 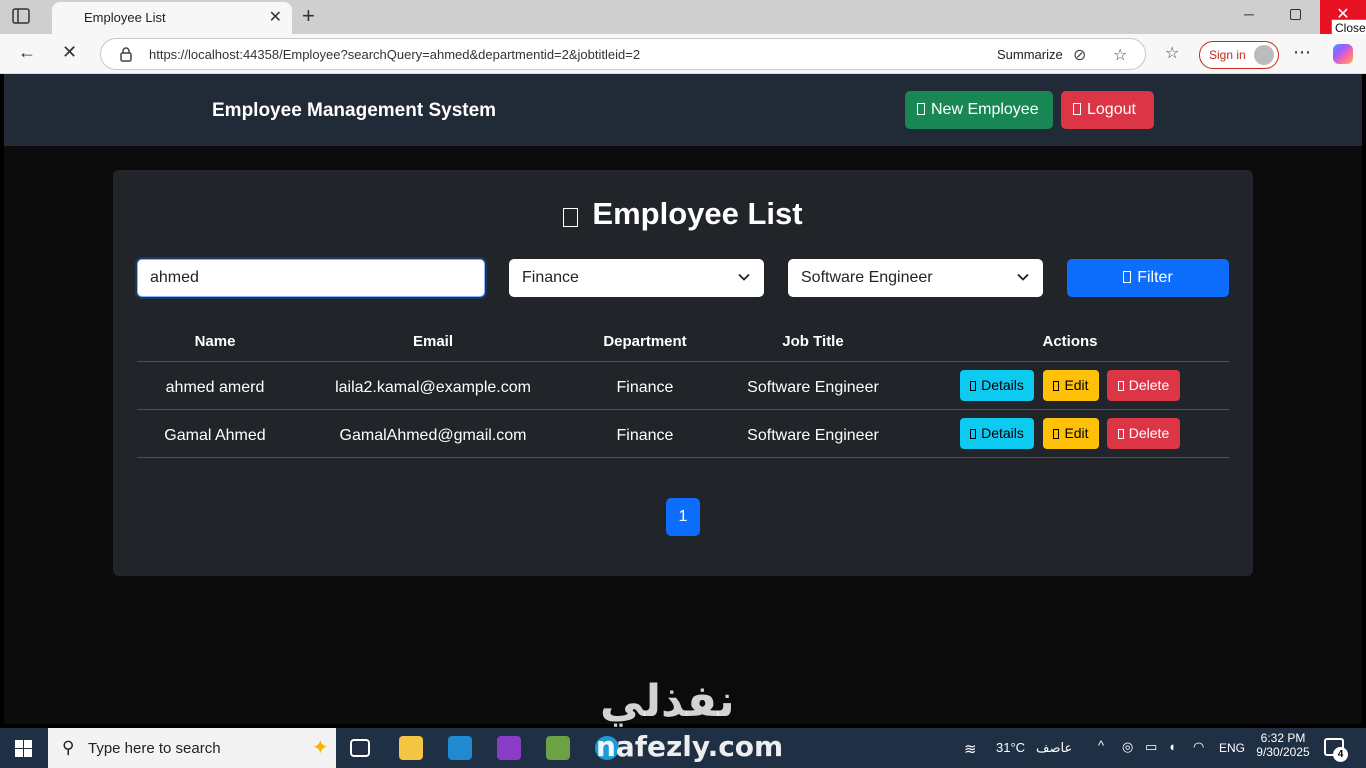 What do you see at coordinates (1264, 55) in the screenshot?
I see `avatar` at bounding box center [1264, 55].